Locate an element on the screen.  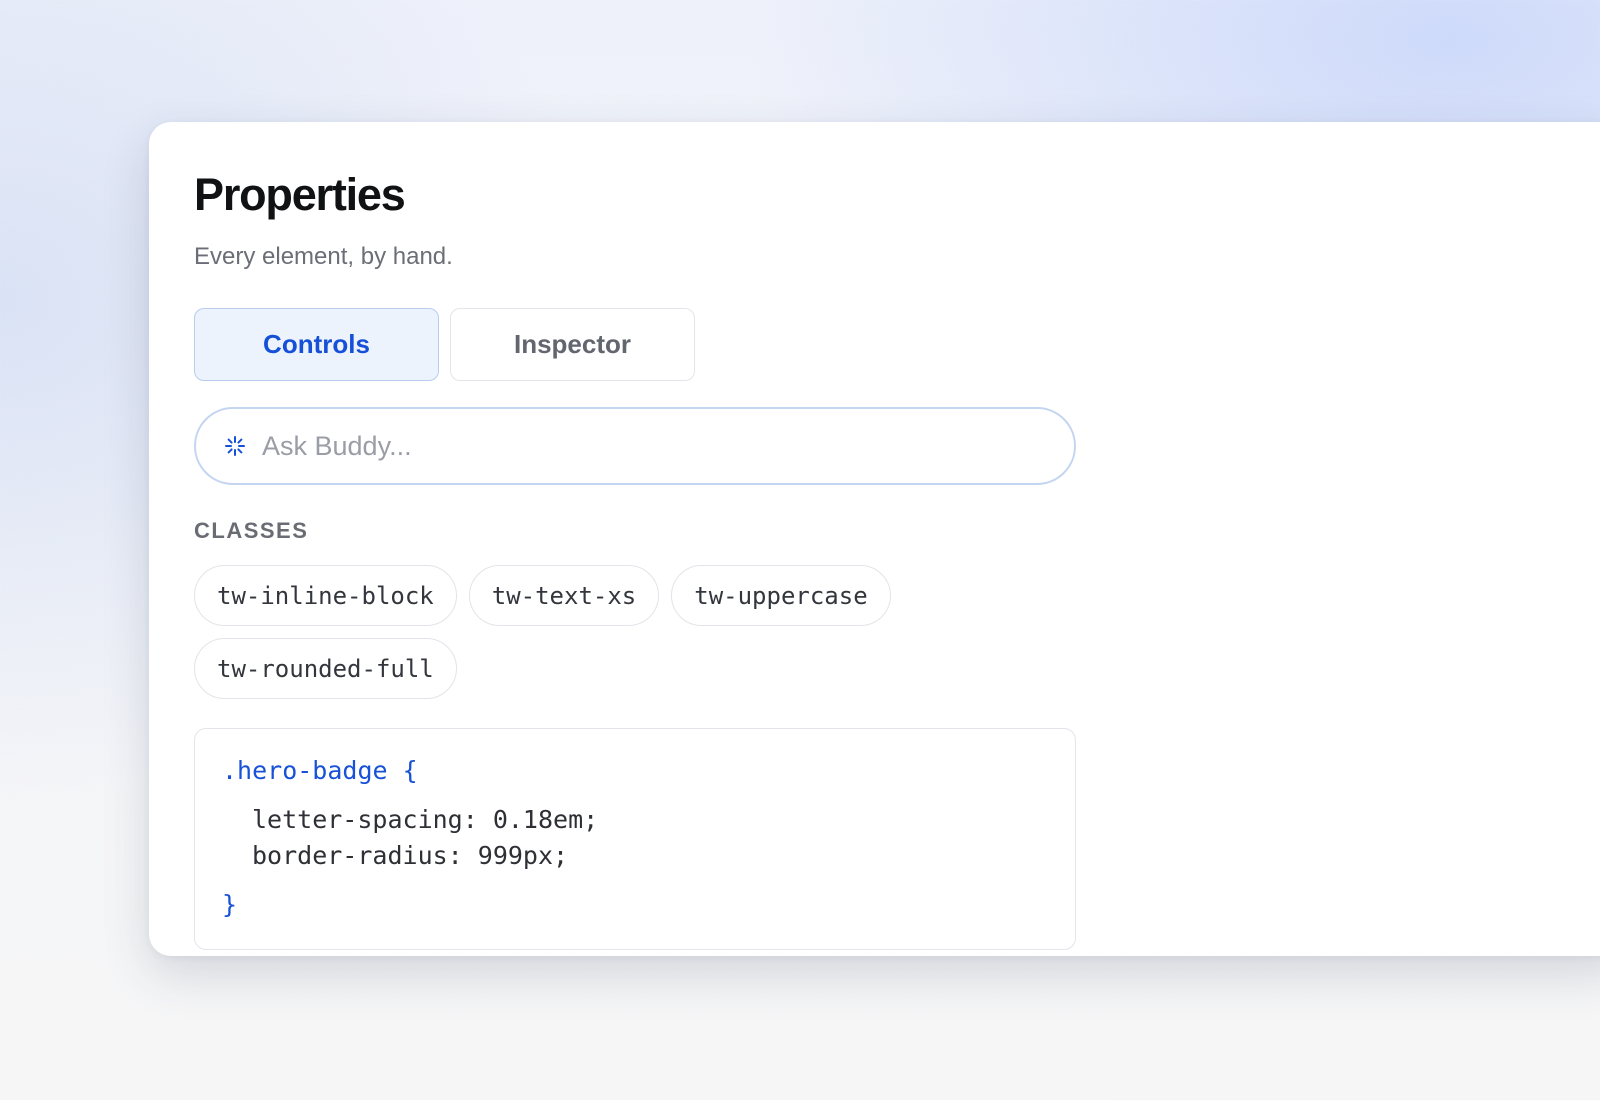
tab-controls: Controls is located at coordinates (316, 344).